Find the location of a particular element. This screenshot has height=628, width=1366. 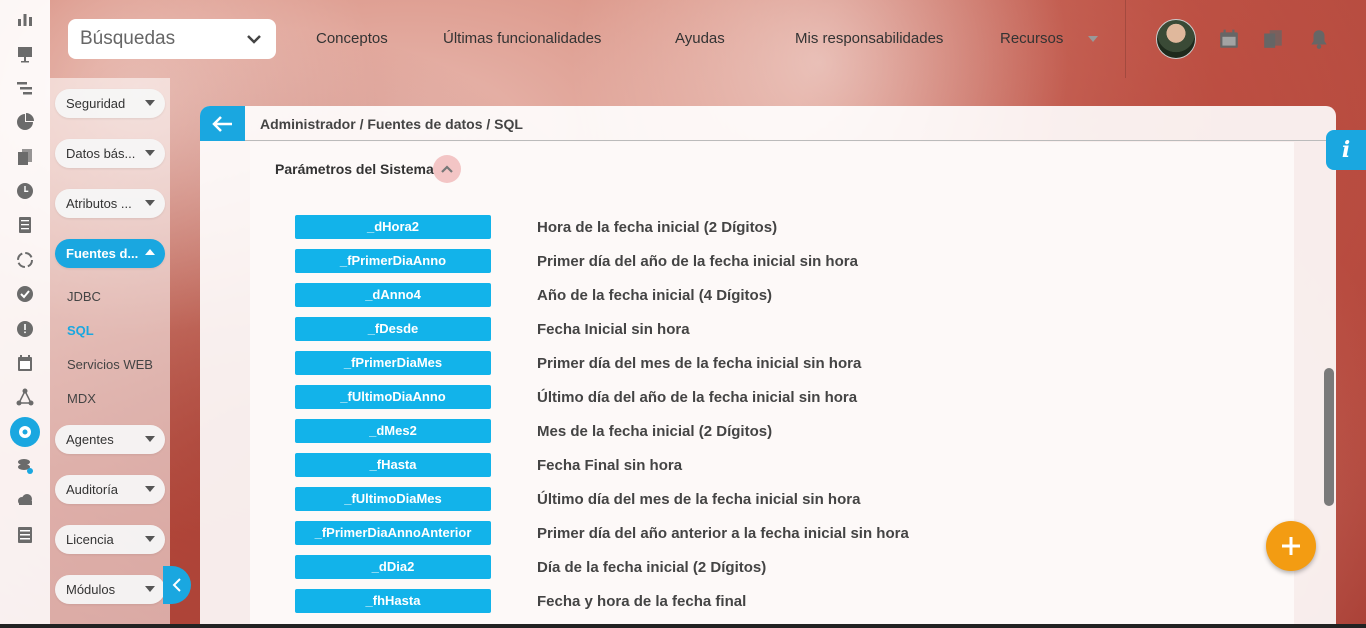

bar-chart-icon is located at coordinates (25, 19).